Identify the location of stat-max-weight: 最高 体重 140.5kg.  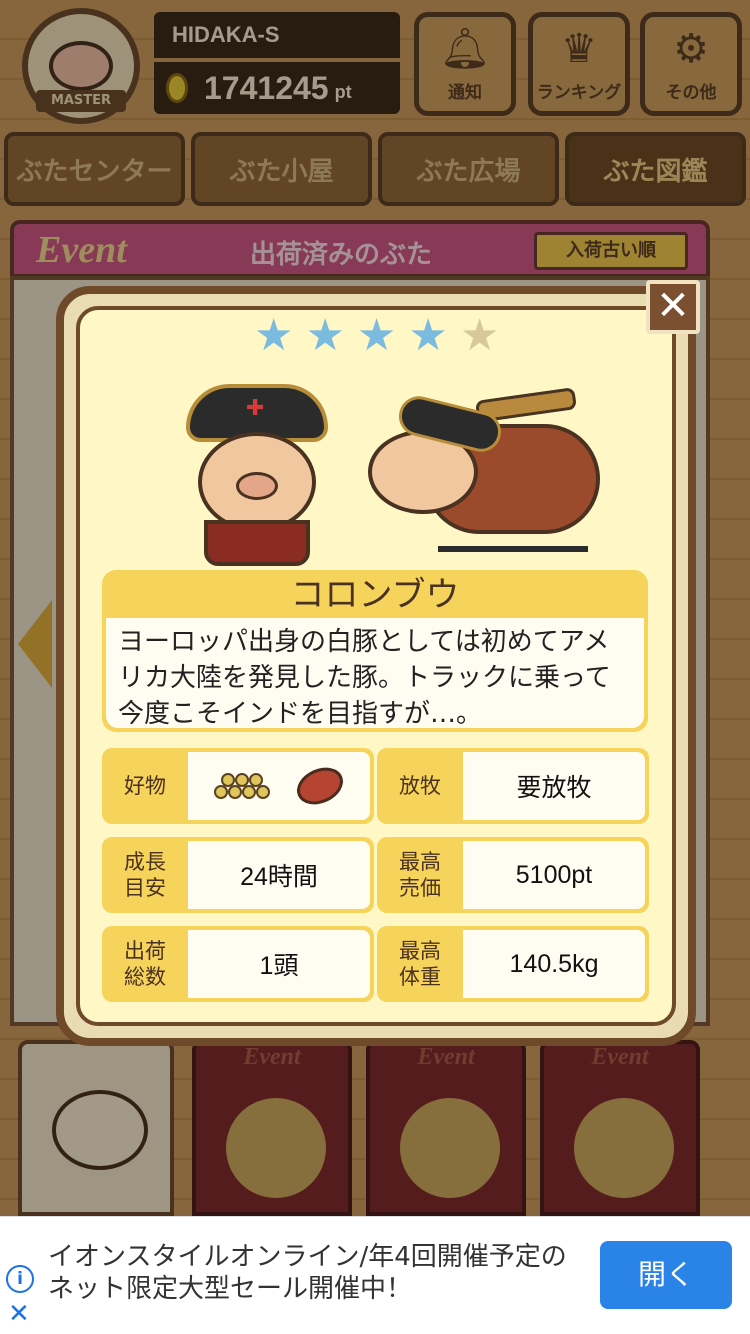
(513, 964).